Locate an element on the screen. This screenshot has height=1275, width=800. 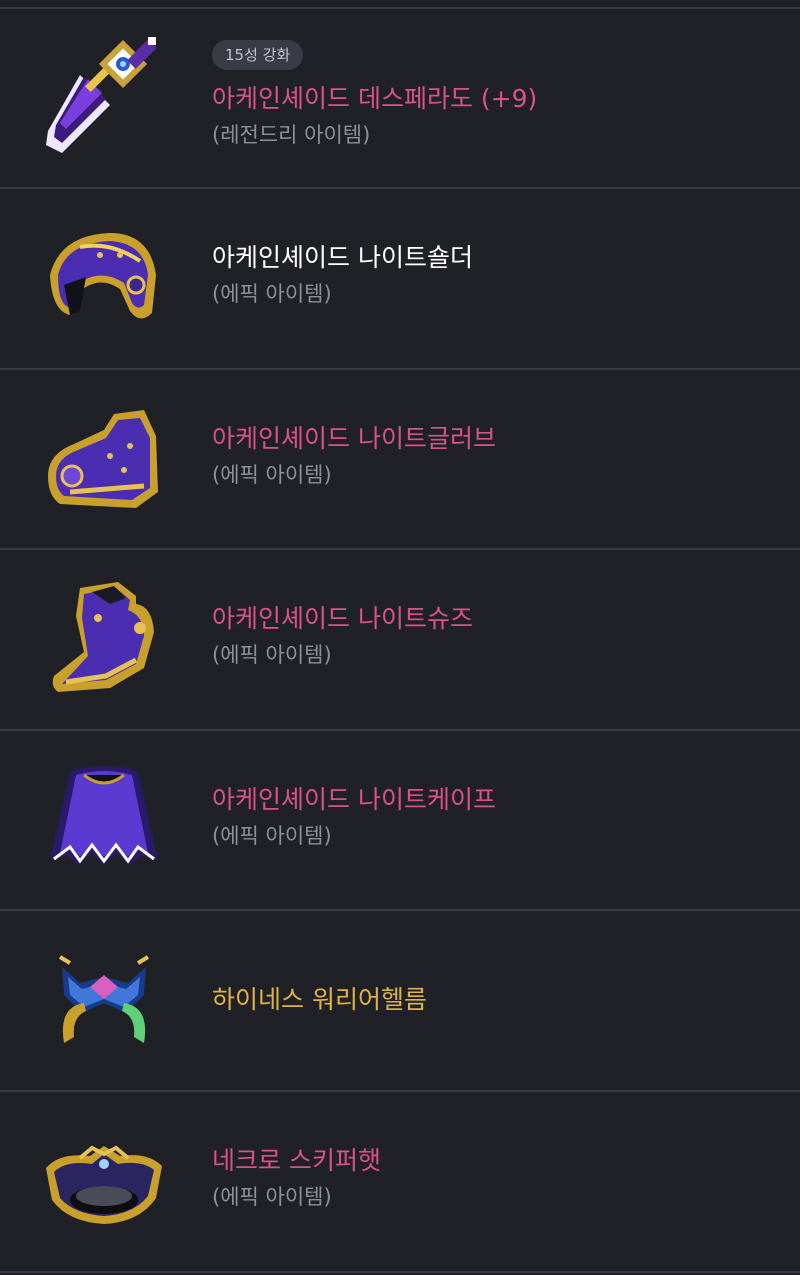
item-name: 아케인셰이드 데스페라도 (+9) is located at coordinates (375, 98).